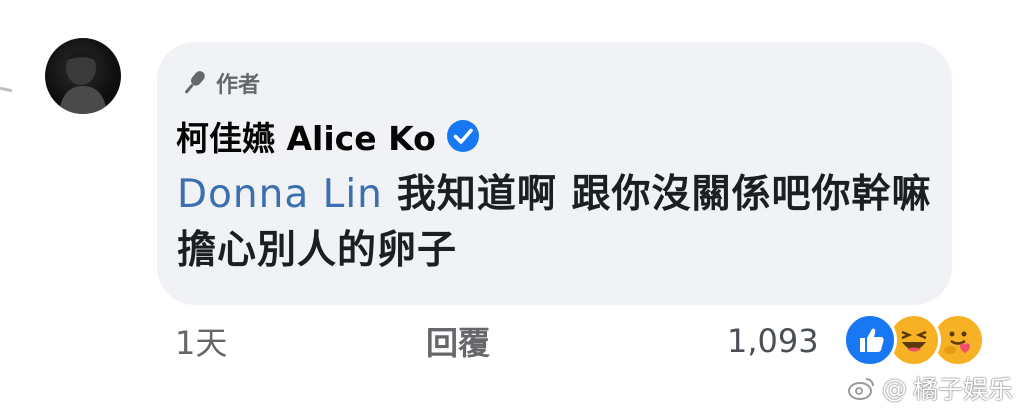  What do you see at coordinates (918, 341) in the screenshot?
I see `reaction-icons` at bounding box center [918, 341].